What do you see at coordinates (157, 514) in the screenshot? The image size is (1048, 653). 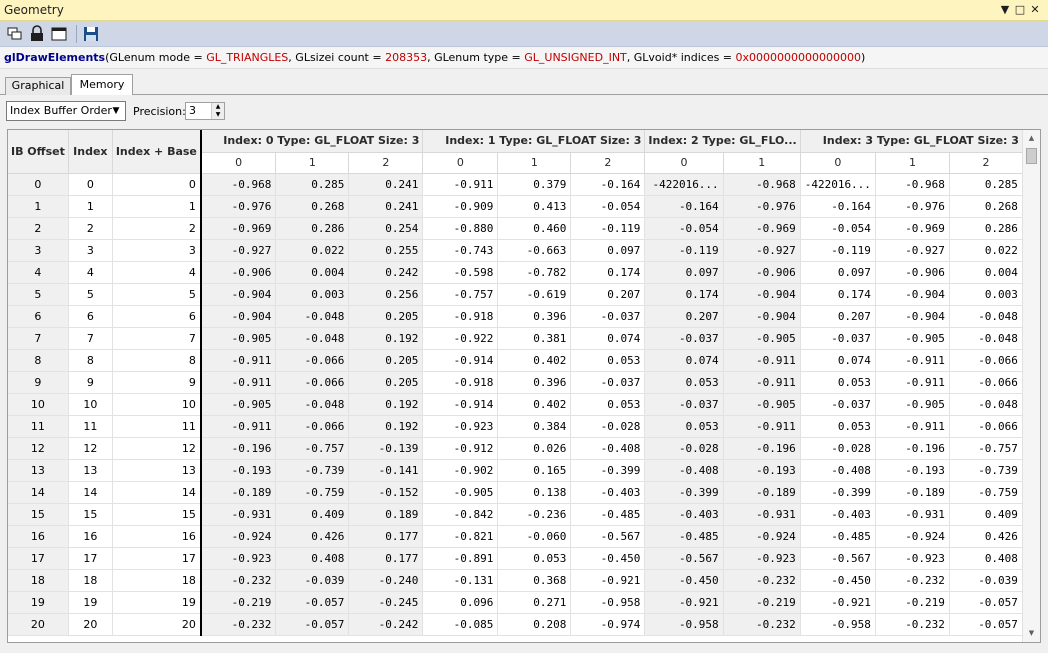 I see `index-cell: 15` at bounding box center [157, 514].